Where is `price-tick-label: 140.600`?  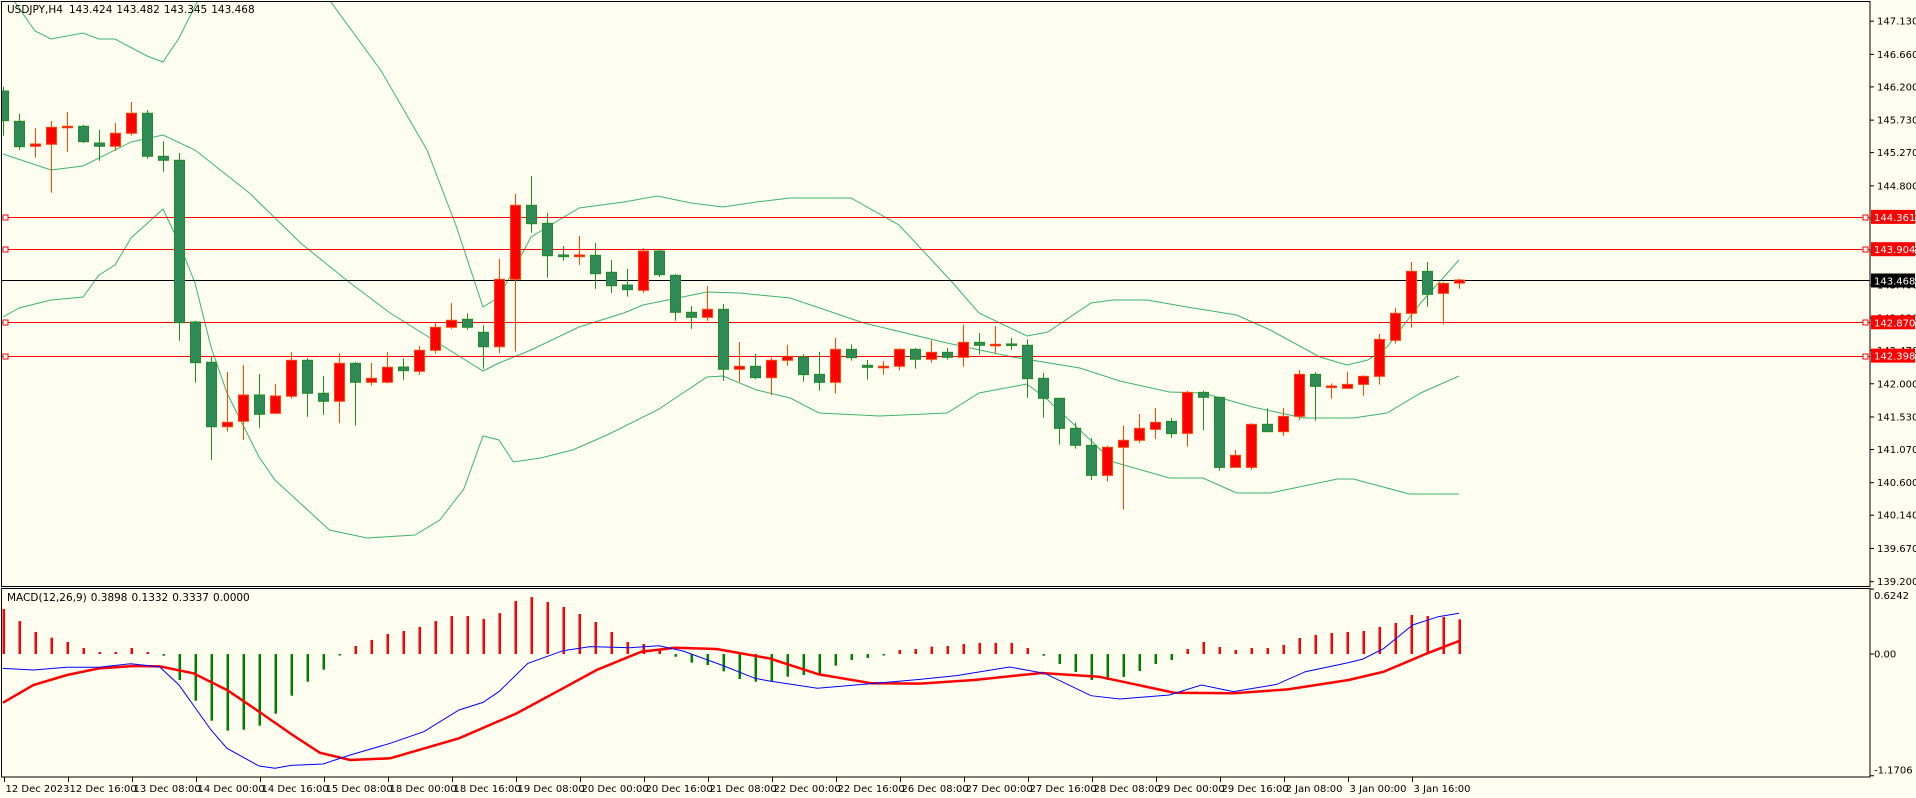 price-tick-label: 140.600 is located at coordinates (1896, 483).